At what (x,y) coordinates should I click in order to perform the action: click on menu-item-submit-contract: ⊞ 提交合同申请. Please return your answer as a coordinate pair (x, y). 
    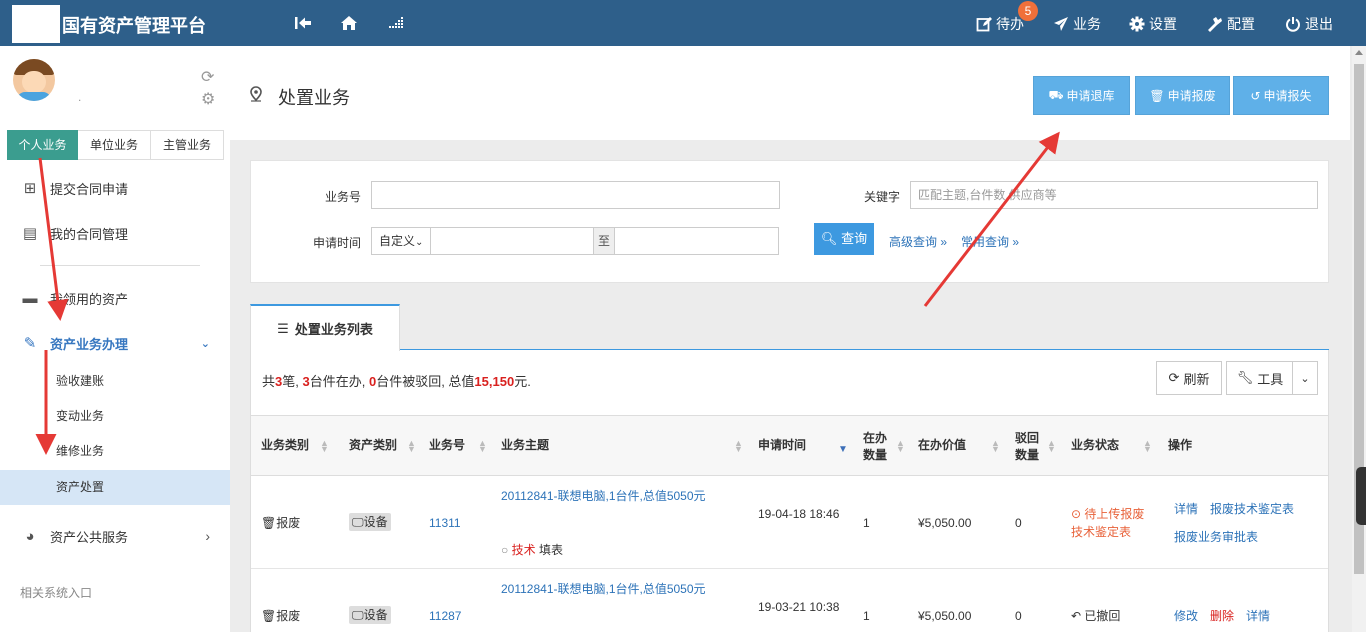
    Looking at the image, I should click on (115, 188).